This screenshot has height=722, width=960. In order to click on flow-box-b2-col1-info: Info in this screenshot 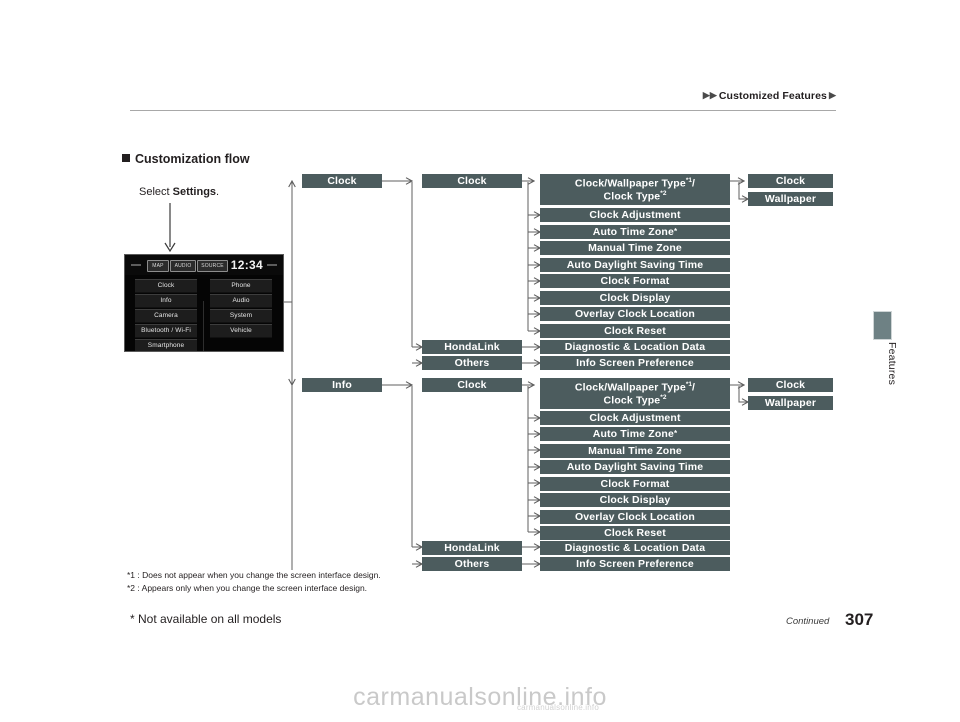, I will do `click(342, 385)`.